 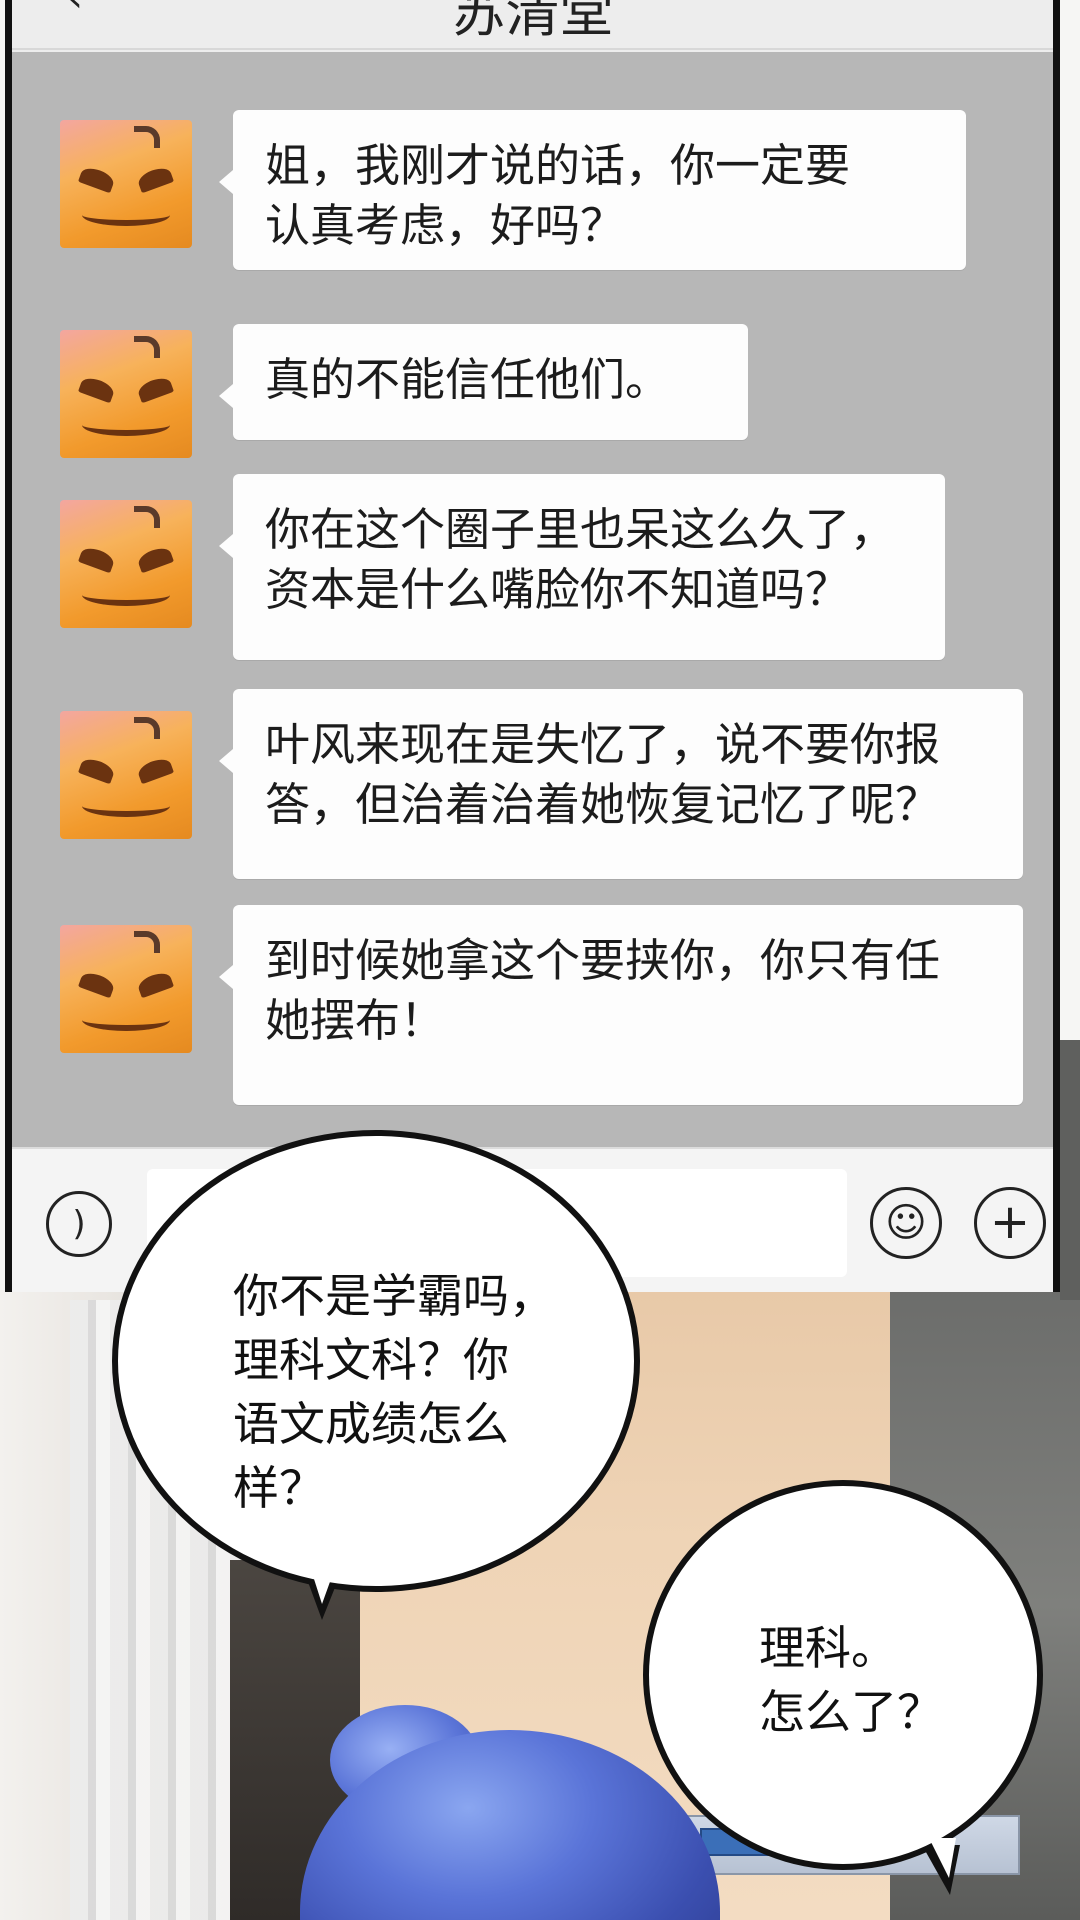 What do you see at coordinates (621, 1005) in the screenshot?
I see `message-bubble: 到时候她拿这个要挟你，你只有任 她摆布！` at bounding box center [621, 1005].